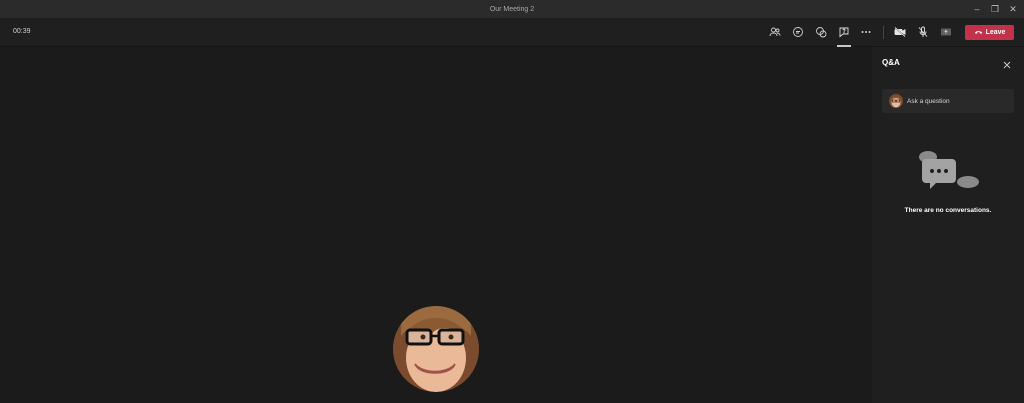 The height and width of the screenshot is (403, 1024). I want to click on close-icon, so click(1007, 63).